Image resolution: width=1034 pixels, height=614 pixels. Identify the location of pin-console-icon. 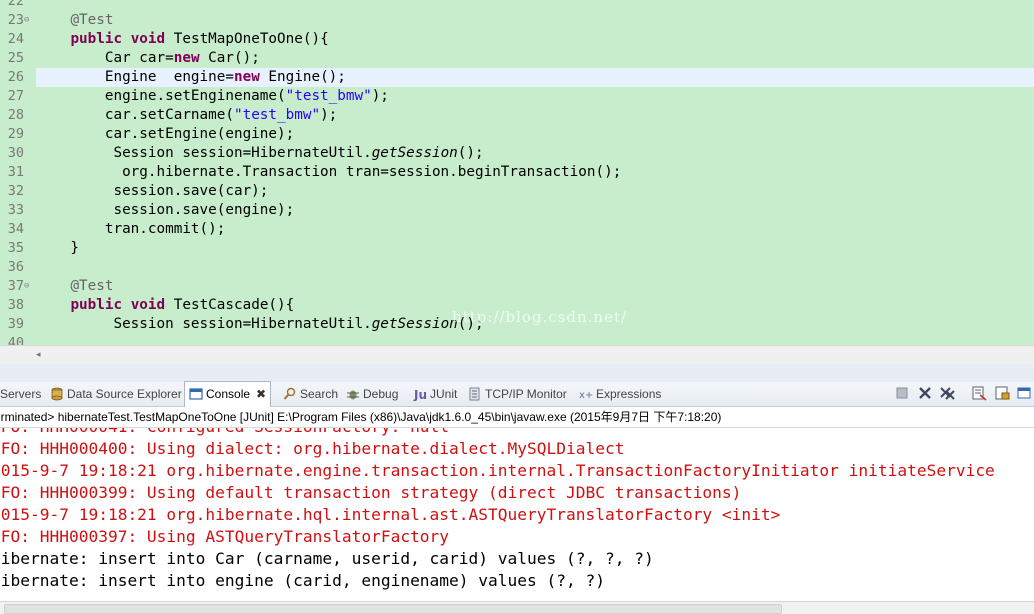
(1025, 393).